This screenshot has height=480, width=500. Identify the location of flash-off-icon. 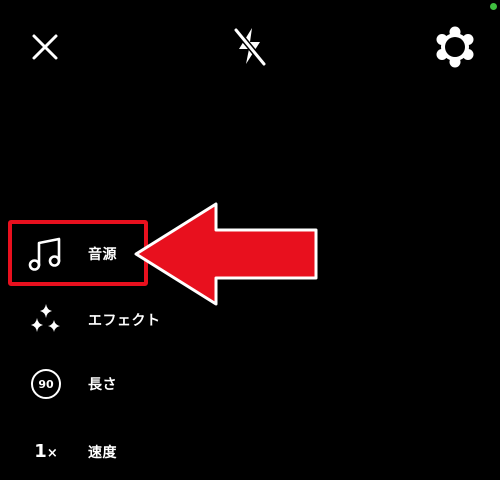
(250, 47).